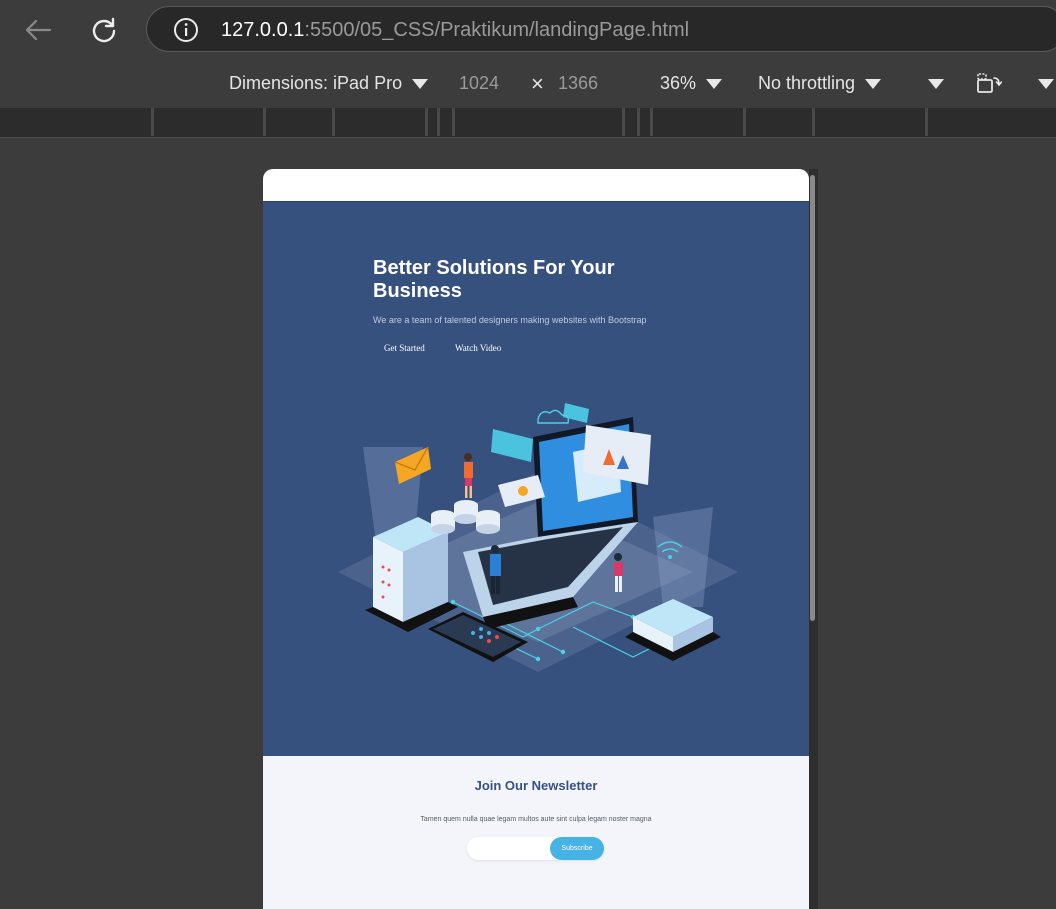  Describe the element at coordinates (186, 30) in the screenshot. I see `info-icon` at that location.